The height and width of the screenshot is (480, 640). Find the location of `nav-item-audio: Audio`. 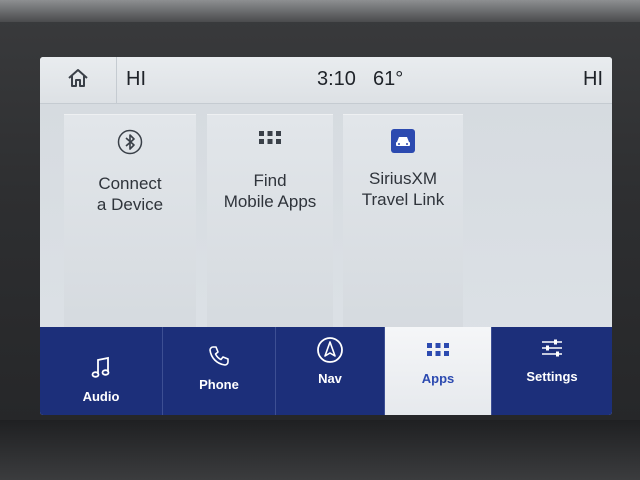

nav-item-audio: Audio is located at coordinates (101, 371).